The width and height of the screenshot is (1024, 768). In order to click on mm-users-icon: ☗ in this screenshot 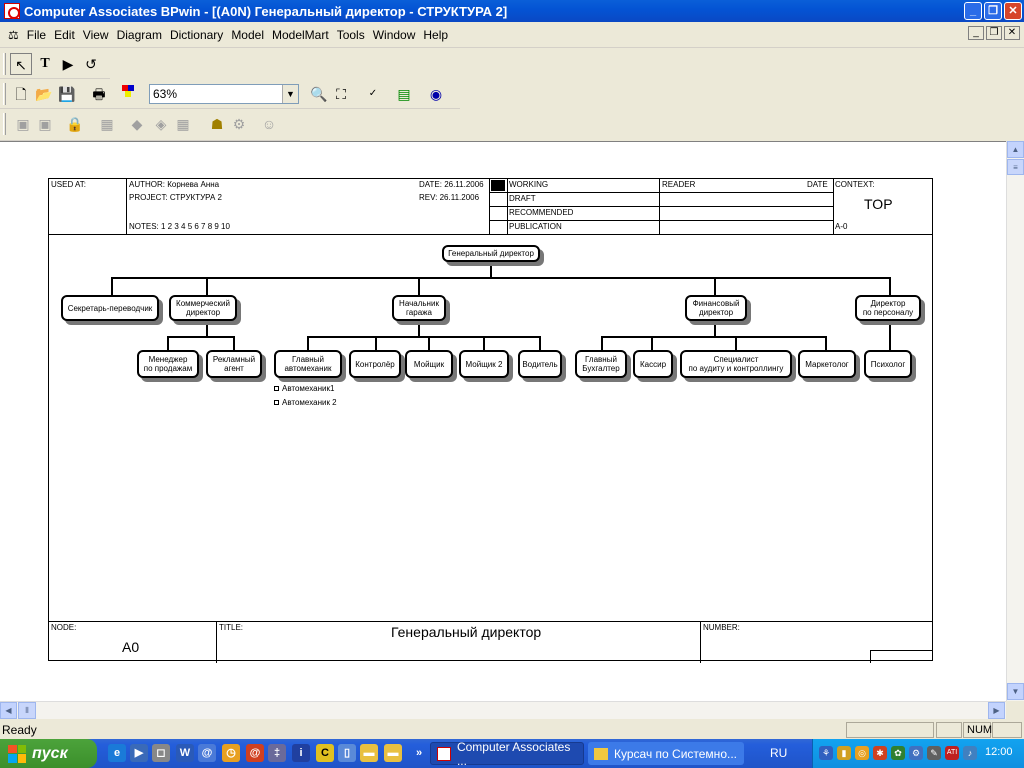, I will do `click(217, 124)`.